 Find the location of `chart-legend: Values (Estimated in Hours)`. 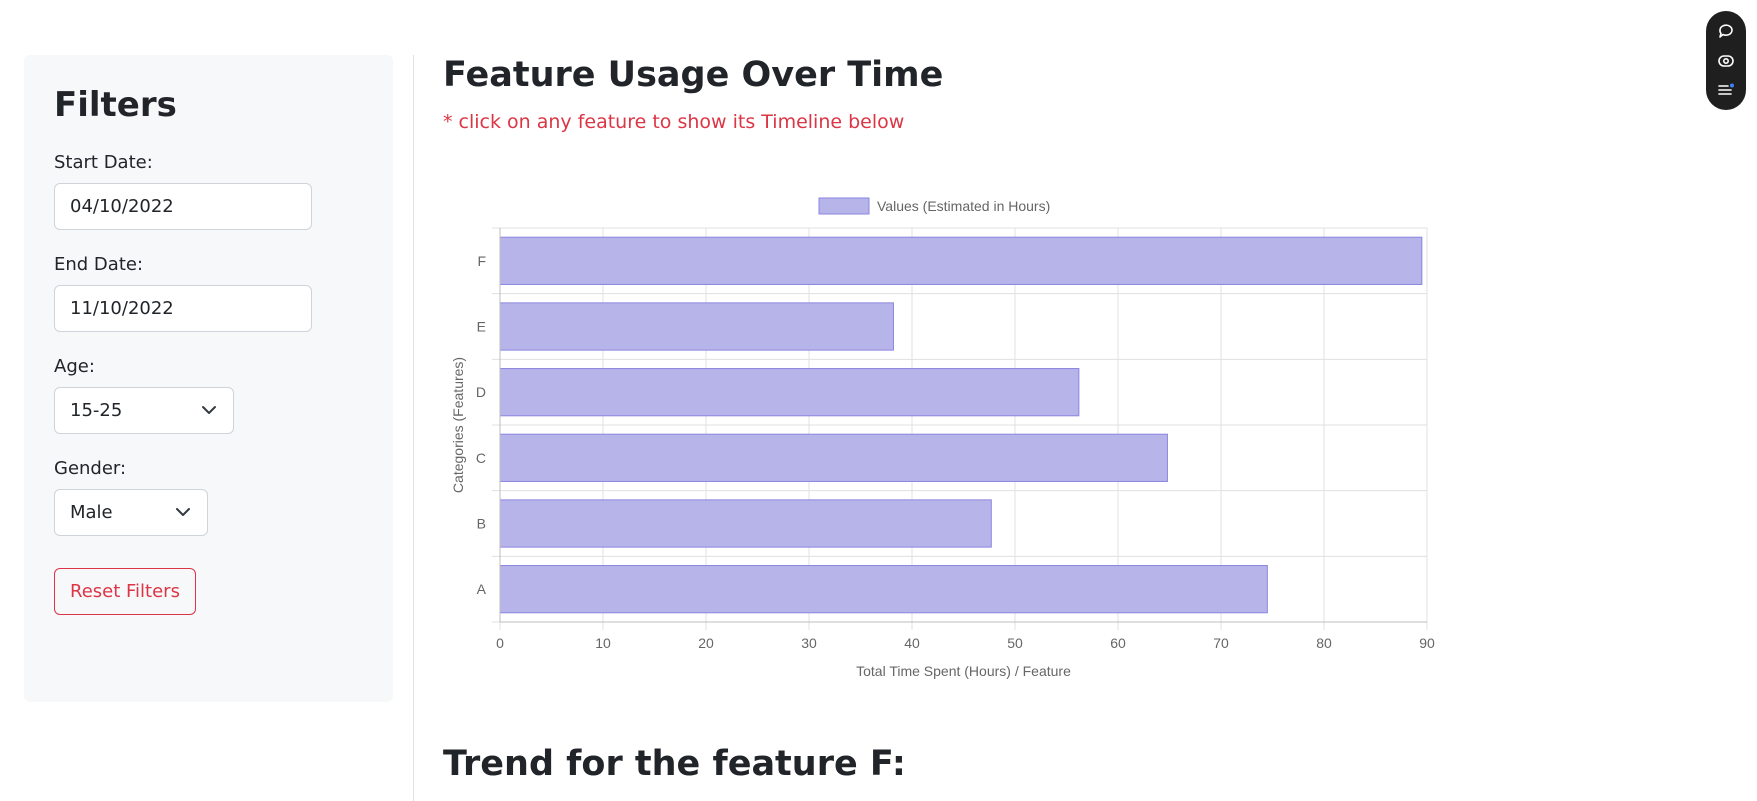

chart-legend: Values (Estimated in Hours) is located at coordinates (934, 206).